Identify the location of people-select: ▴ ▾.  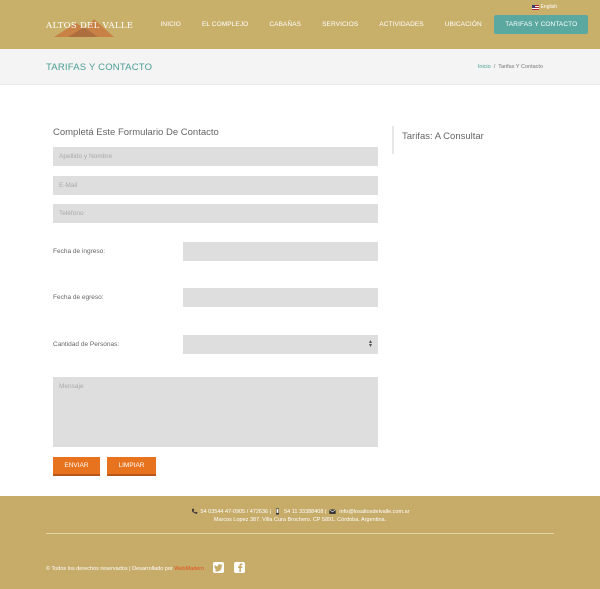
(280, 344).